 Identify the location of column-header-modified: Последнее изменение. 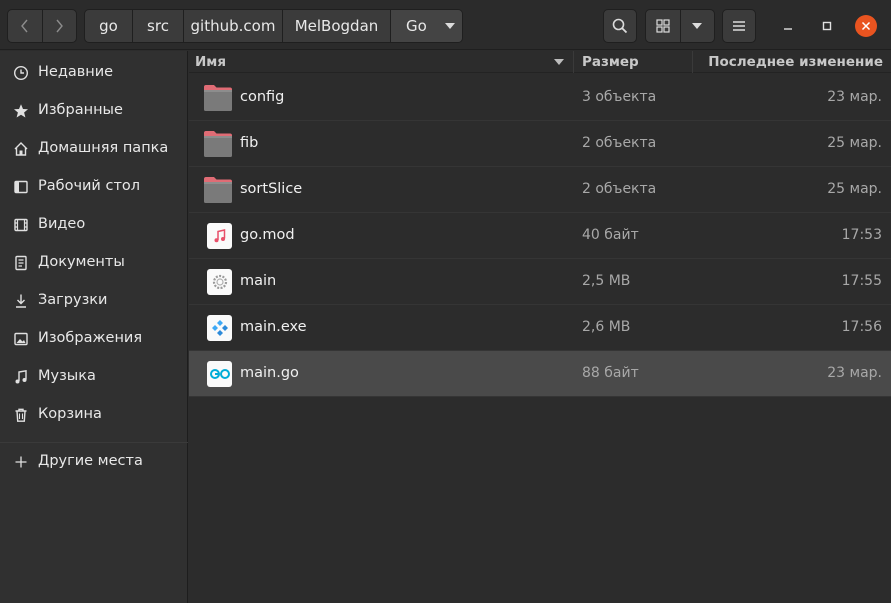
(795, 62).